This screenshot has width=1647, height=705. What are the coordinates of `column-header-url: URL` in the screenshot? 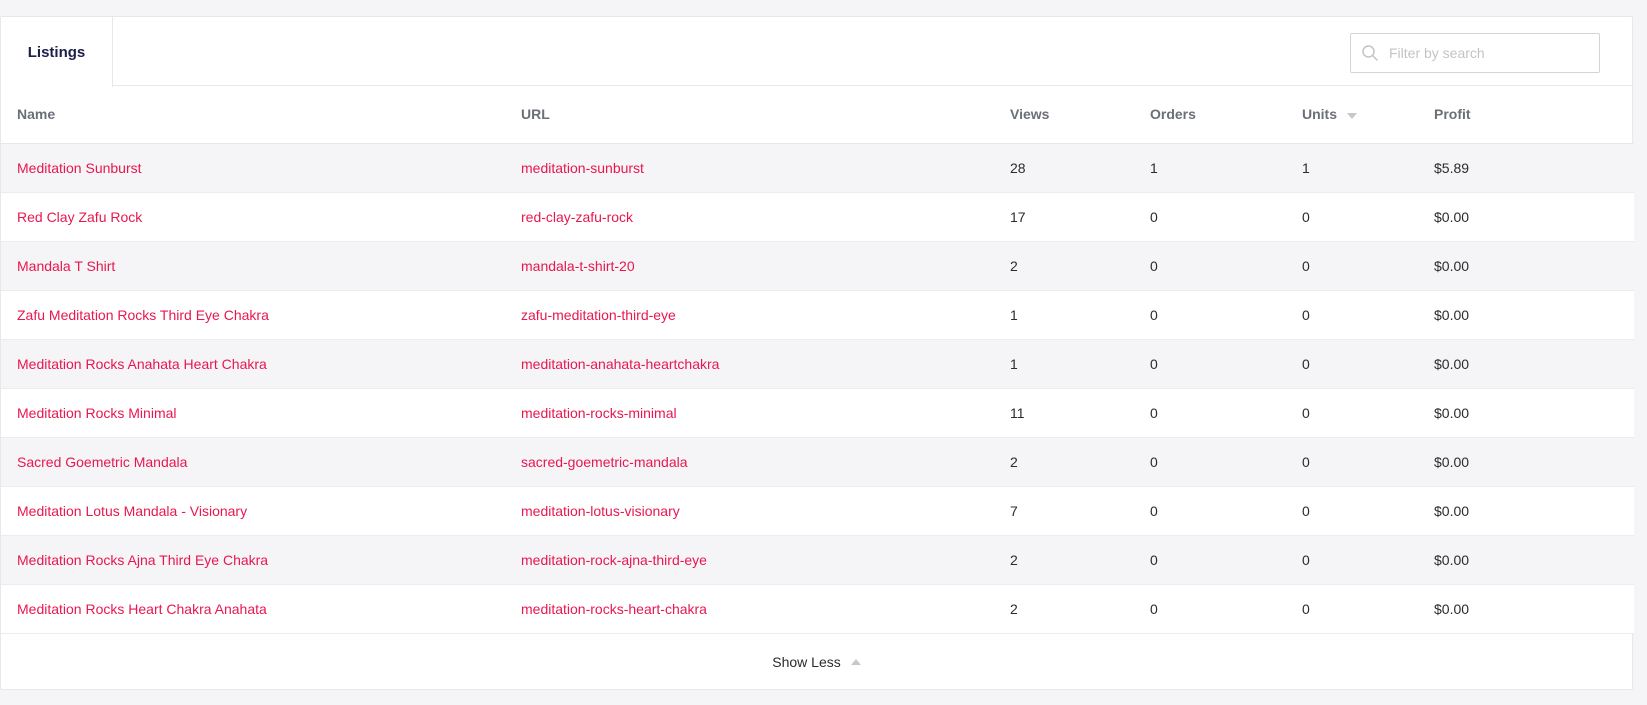 It's located at (749, 115).